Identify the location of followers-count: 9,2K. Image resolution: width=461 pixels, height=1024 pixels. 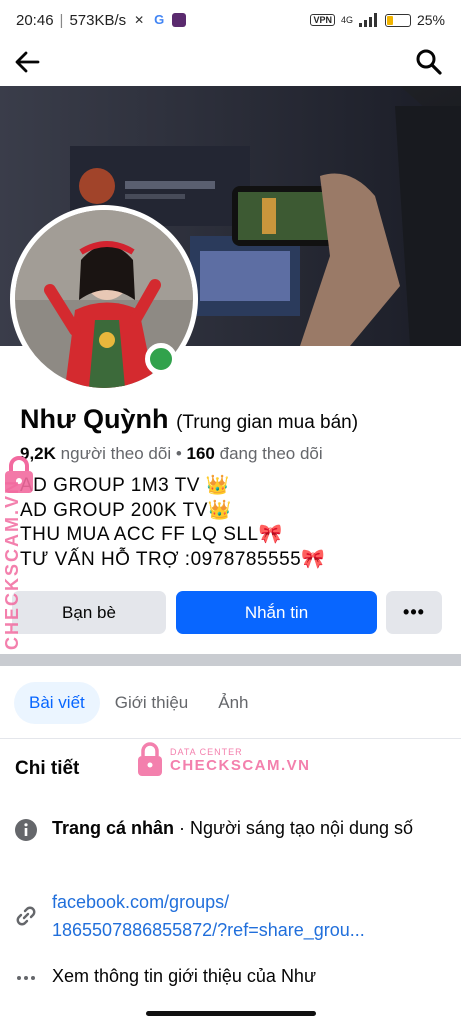
(38, 453).